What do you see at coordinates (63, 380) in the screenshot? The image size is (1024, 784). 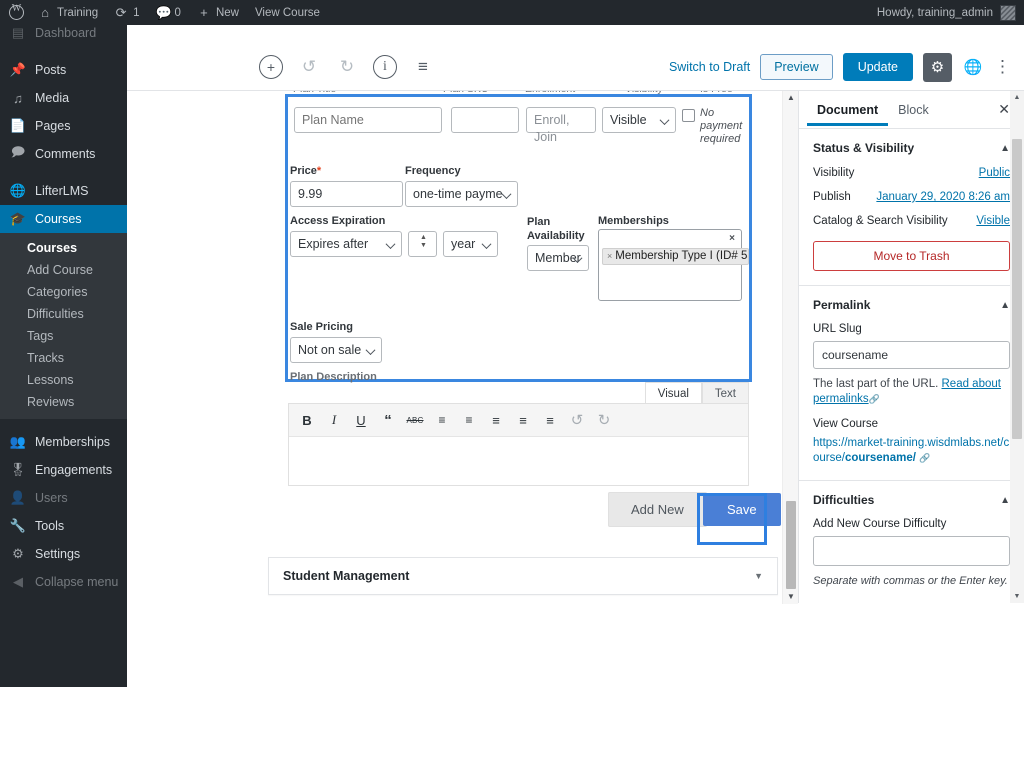 I see `submenu-item-lessons: Lessons` at bounding box center [63, 380].